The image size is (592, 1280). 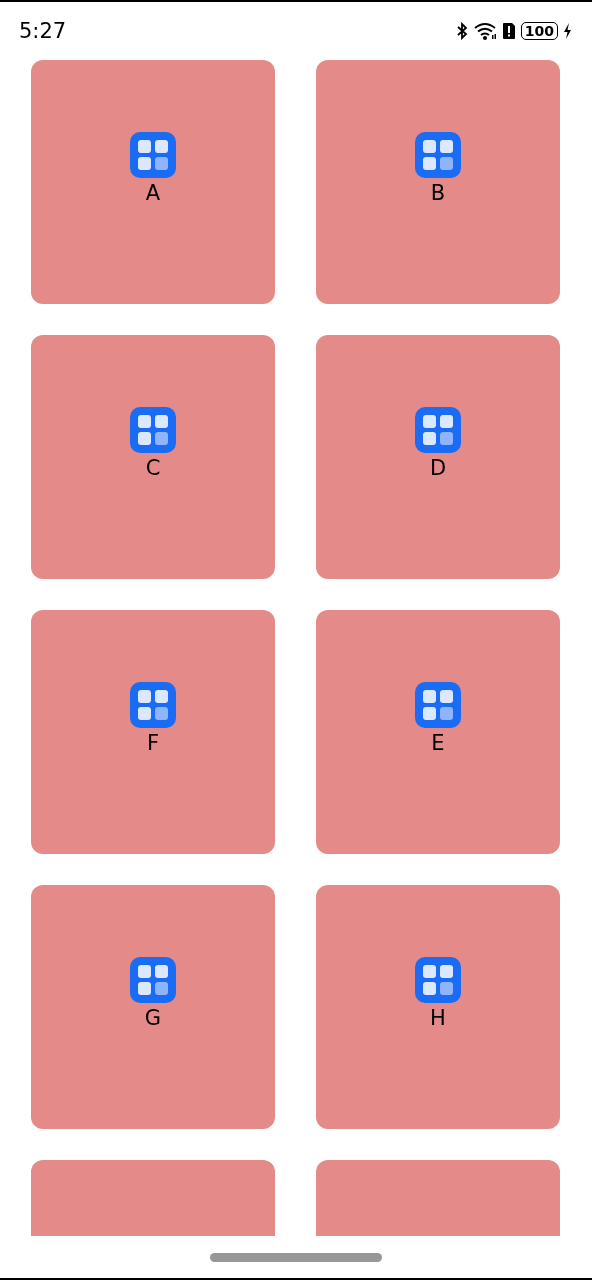 I want to click on card: H, so click(x=438, y=1007).